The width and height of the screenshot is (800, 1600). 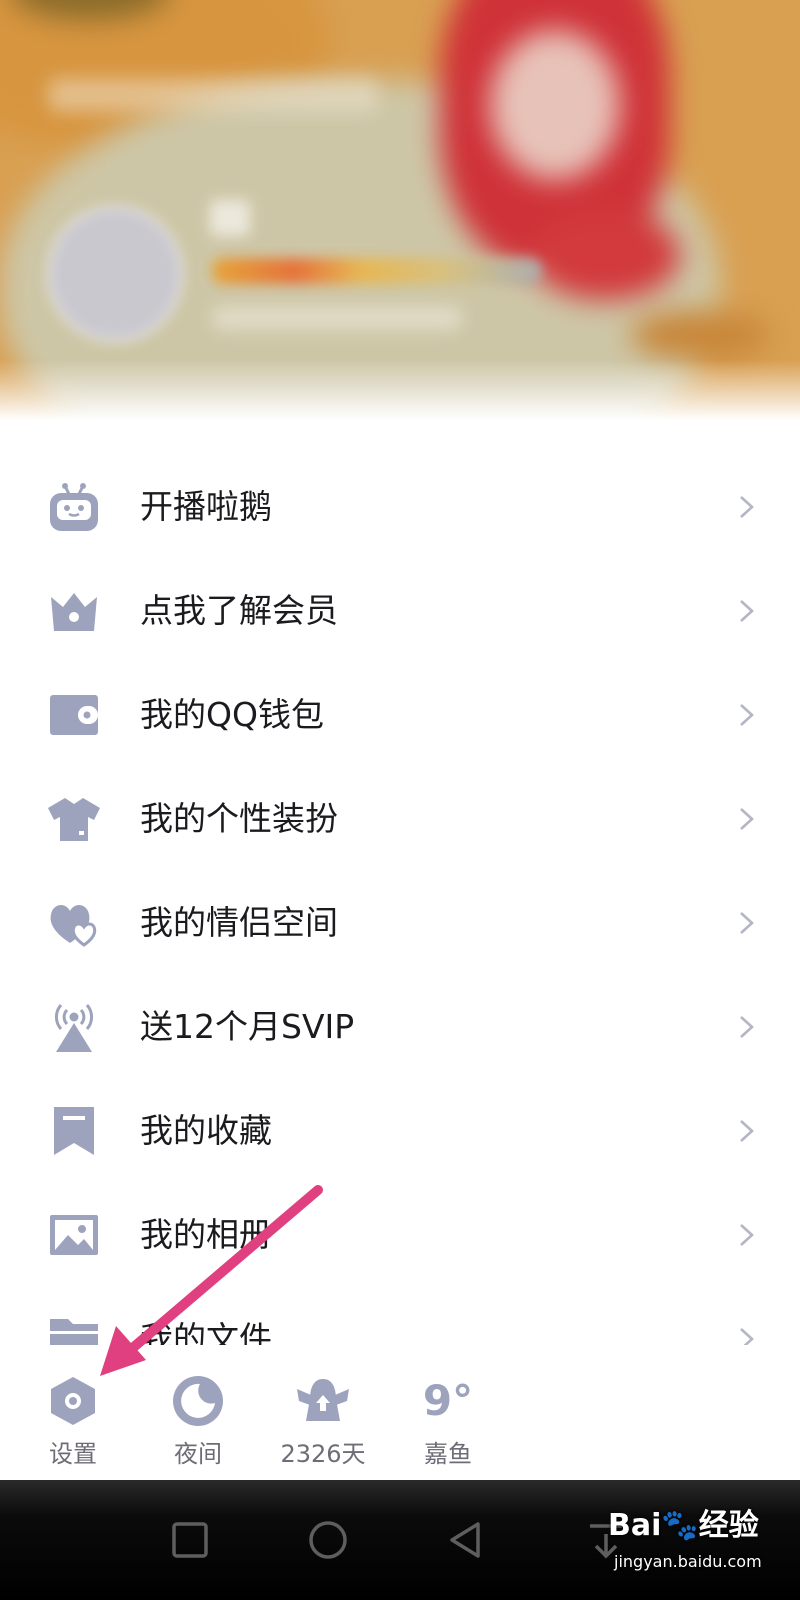 What do you see at coordinates (74, 611) in the screenshot?
I see `crown-icon` at bounding box center [74, 611].